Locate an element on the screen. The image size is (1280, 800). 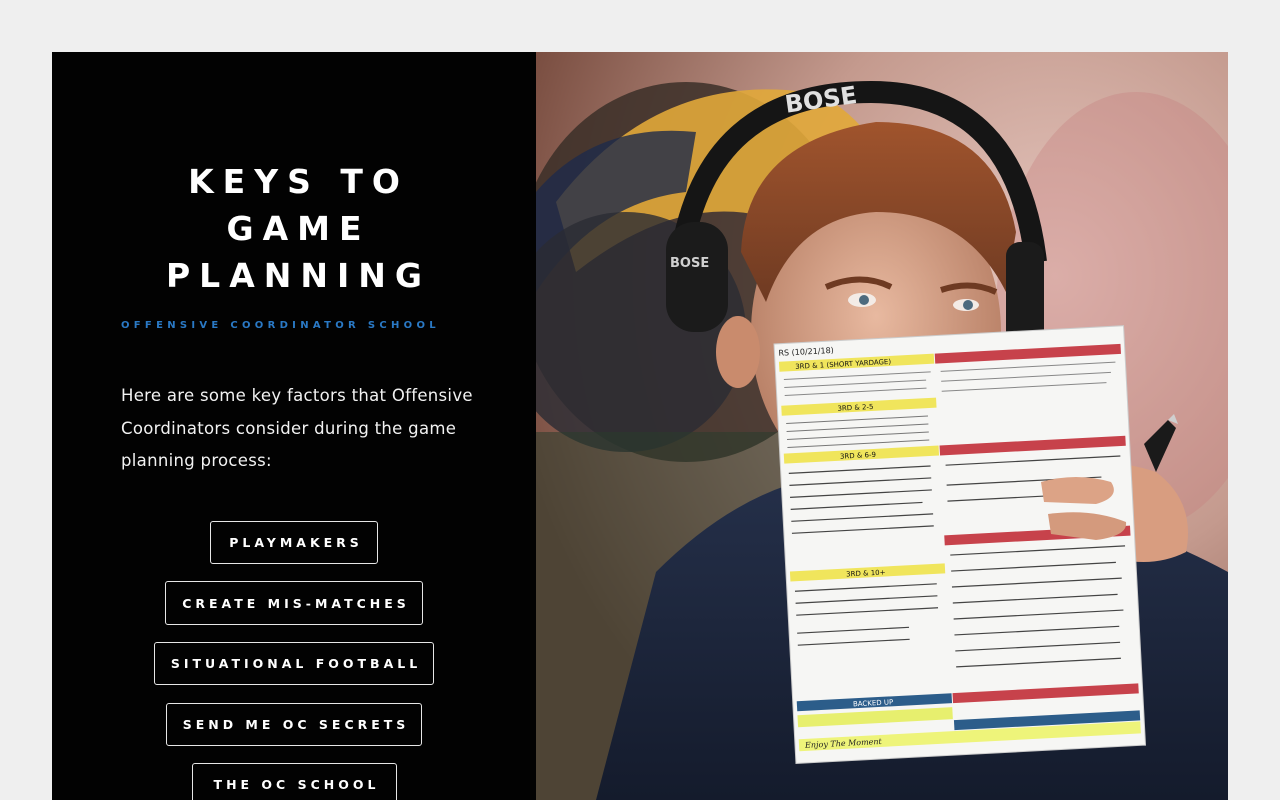
title-line-1: KEYS TO is located at coordinates (298, 181).